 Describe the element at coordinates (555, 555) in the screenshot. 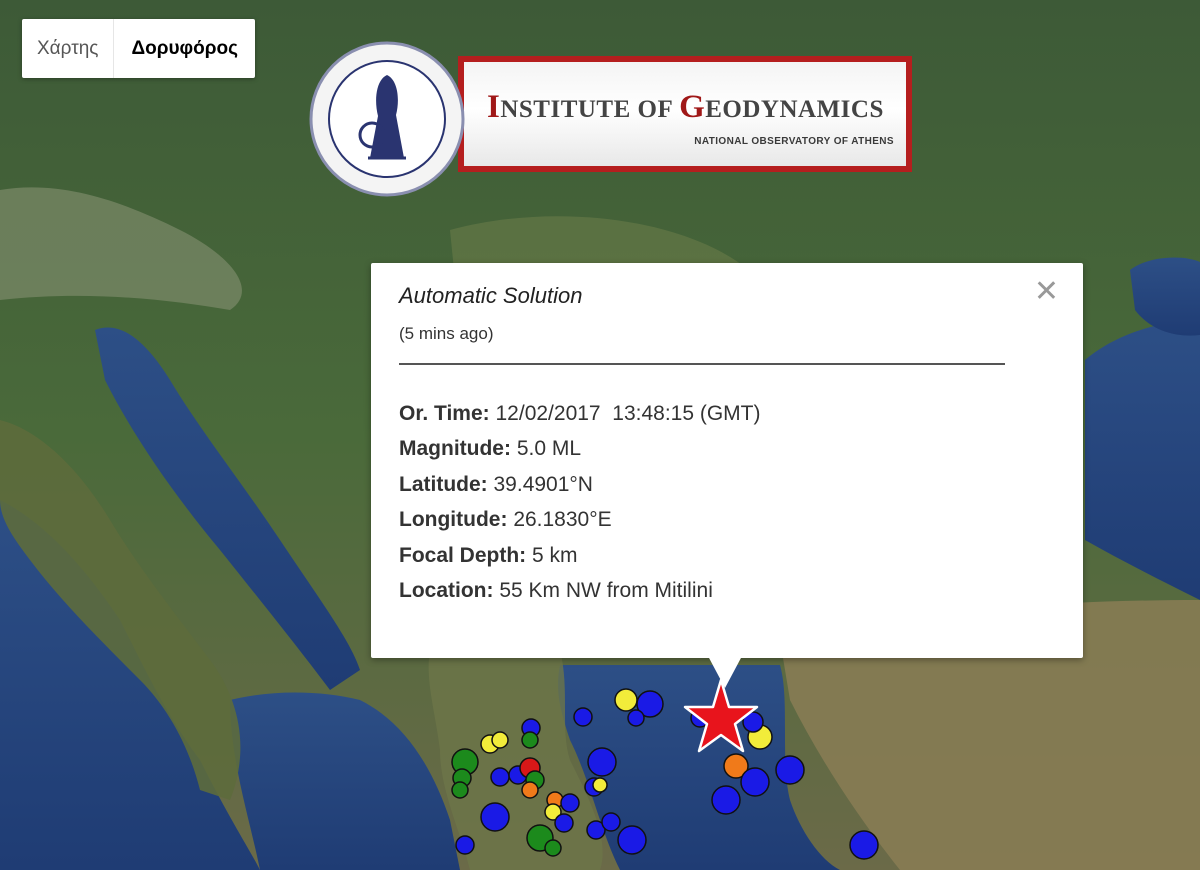

I see `detail-value: 5 km` at that location.